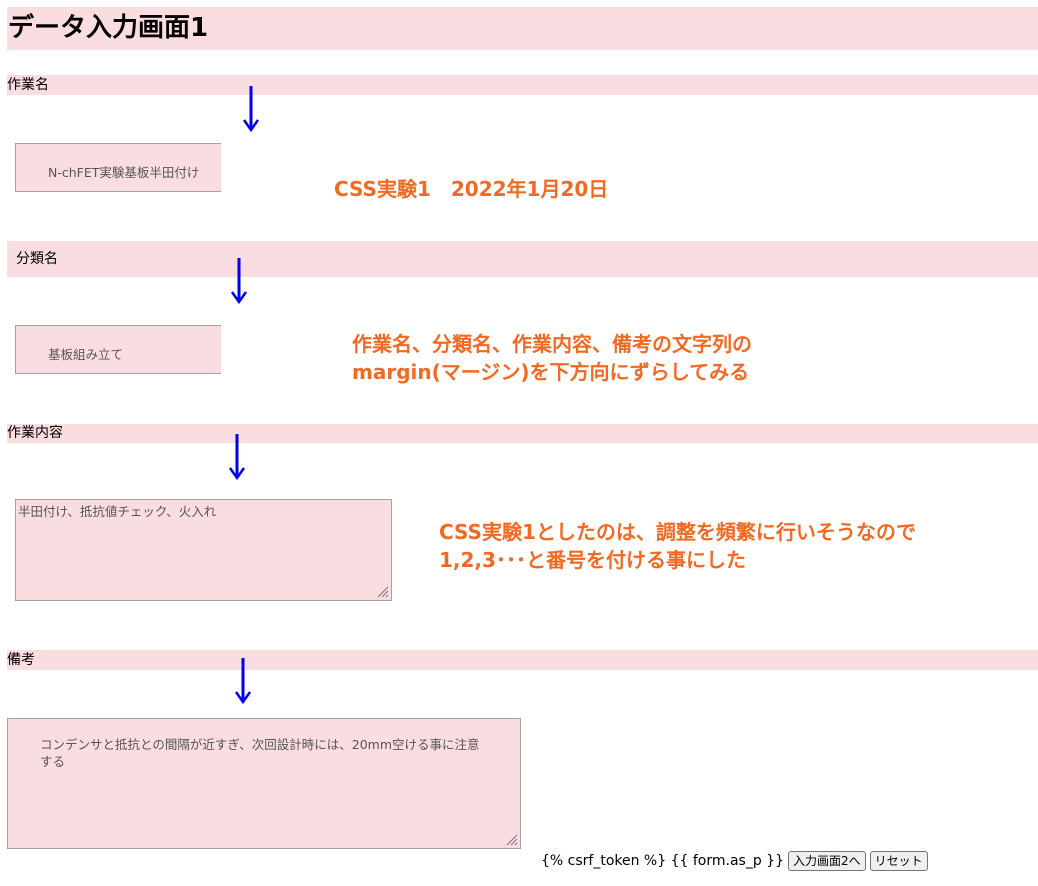 The image size is (1038, 886). Describe the element at coordinates (86, 354) in the screenshot. I see `category-value: 基板組み立て` at that location.